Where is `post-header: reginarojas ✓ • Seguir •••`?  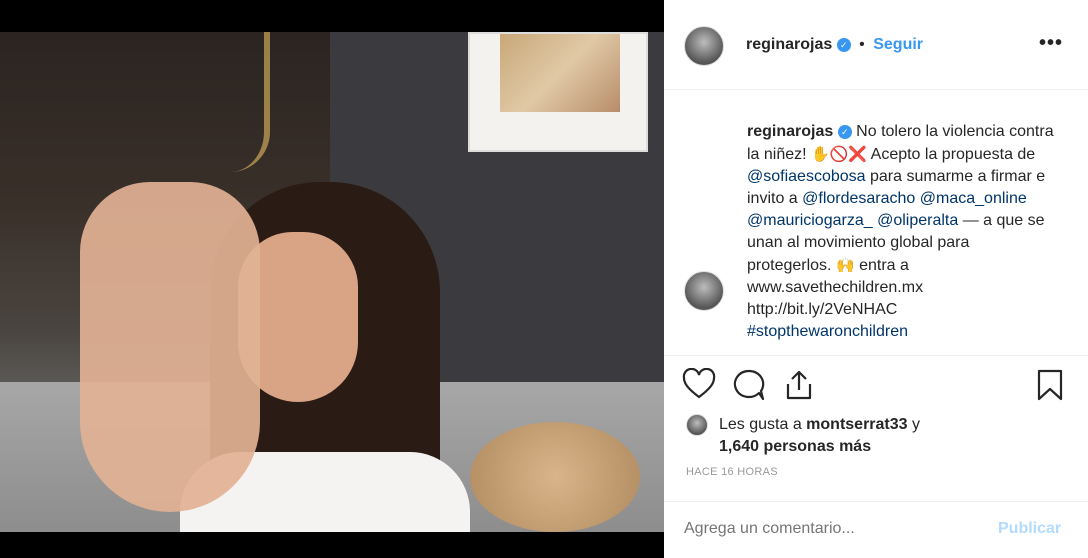
post-header: reginarojas ✓ • Seguir ••• is located at coordinates (876, 45).